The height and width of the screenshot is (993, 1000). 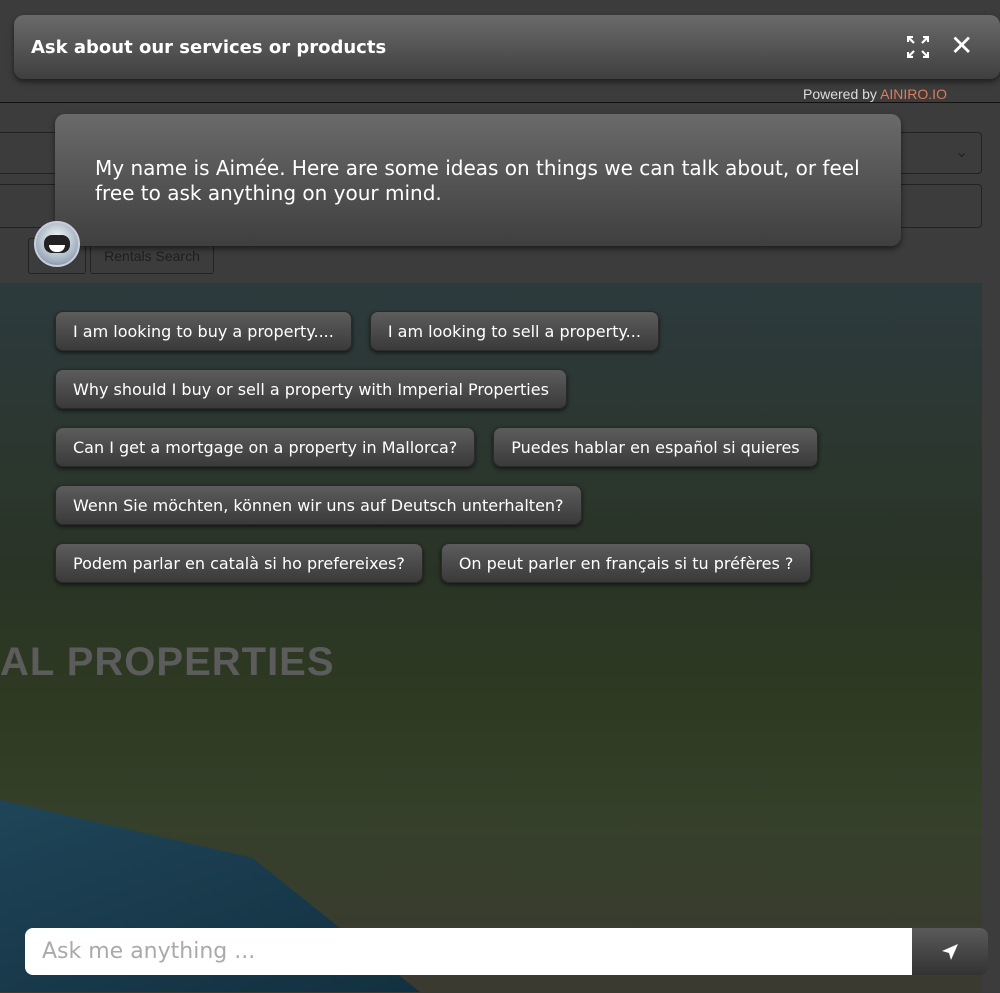 I want to click on chat-input-bar, so click(x=506, y=951).